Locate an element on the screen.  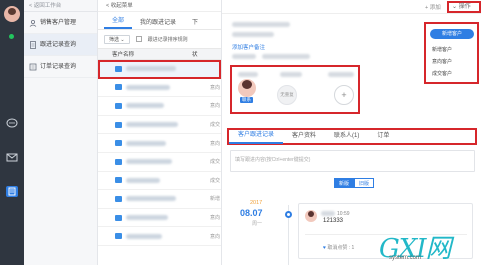
version-toggle: 新版 旧版 is located at coordinates (354, 183).